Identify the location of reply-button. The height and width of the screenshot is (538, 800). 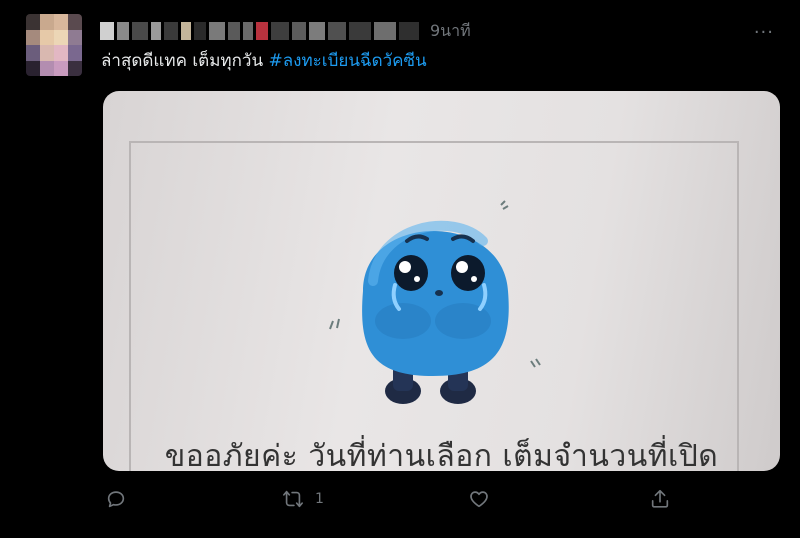
(121, 499).